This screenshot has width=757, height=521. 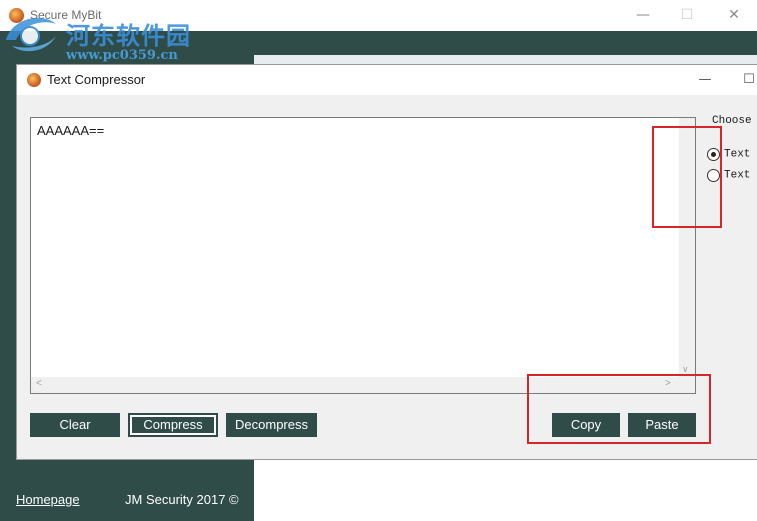 I want to click on front-minimize-button: —, so click(x=705, y=80).